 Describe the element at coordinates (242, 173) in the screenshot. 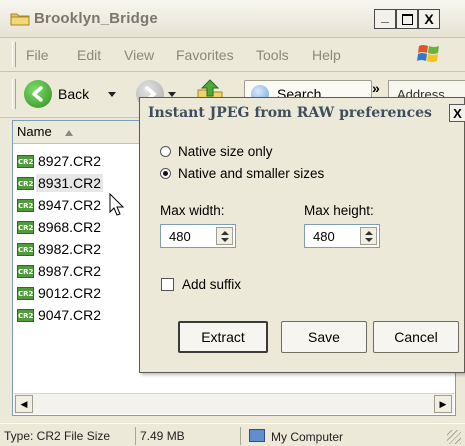

I see `radio-native-and-smaller: Native and smaller sizes` at that location.